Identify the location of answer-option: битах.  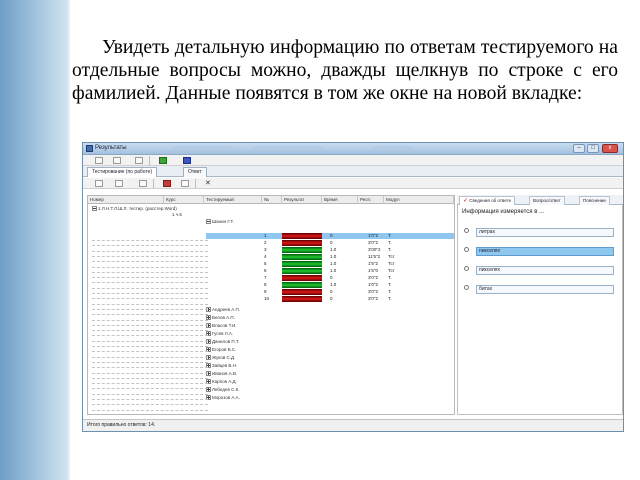
(541, 289).